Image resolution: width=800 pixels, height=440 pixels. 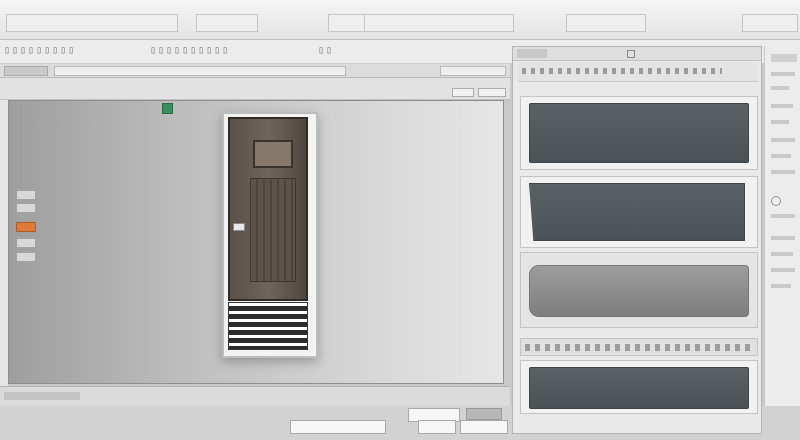 What do you see at coordinates (473, 71) in the screenshot?
I see `view-selector` at bounding box center [473, 71].